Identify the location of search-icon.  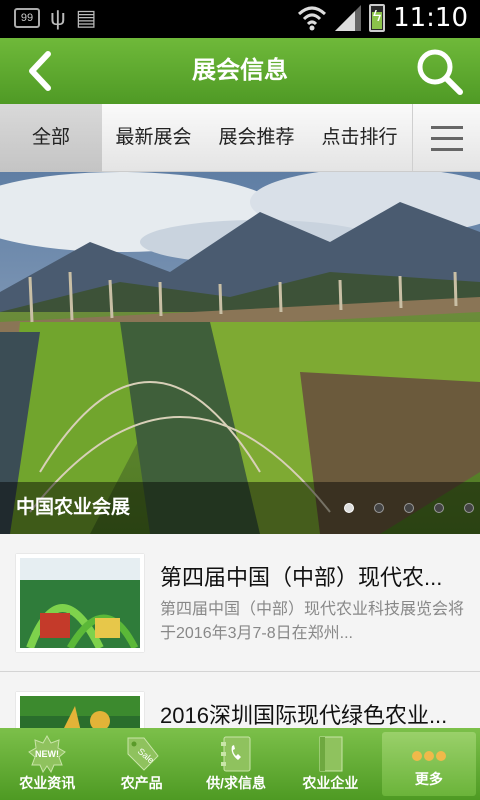
(440, 72).